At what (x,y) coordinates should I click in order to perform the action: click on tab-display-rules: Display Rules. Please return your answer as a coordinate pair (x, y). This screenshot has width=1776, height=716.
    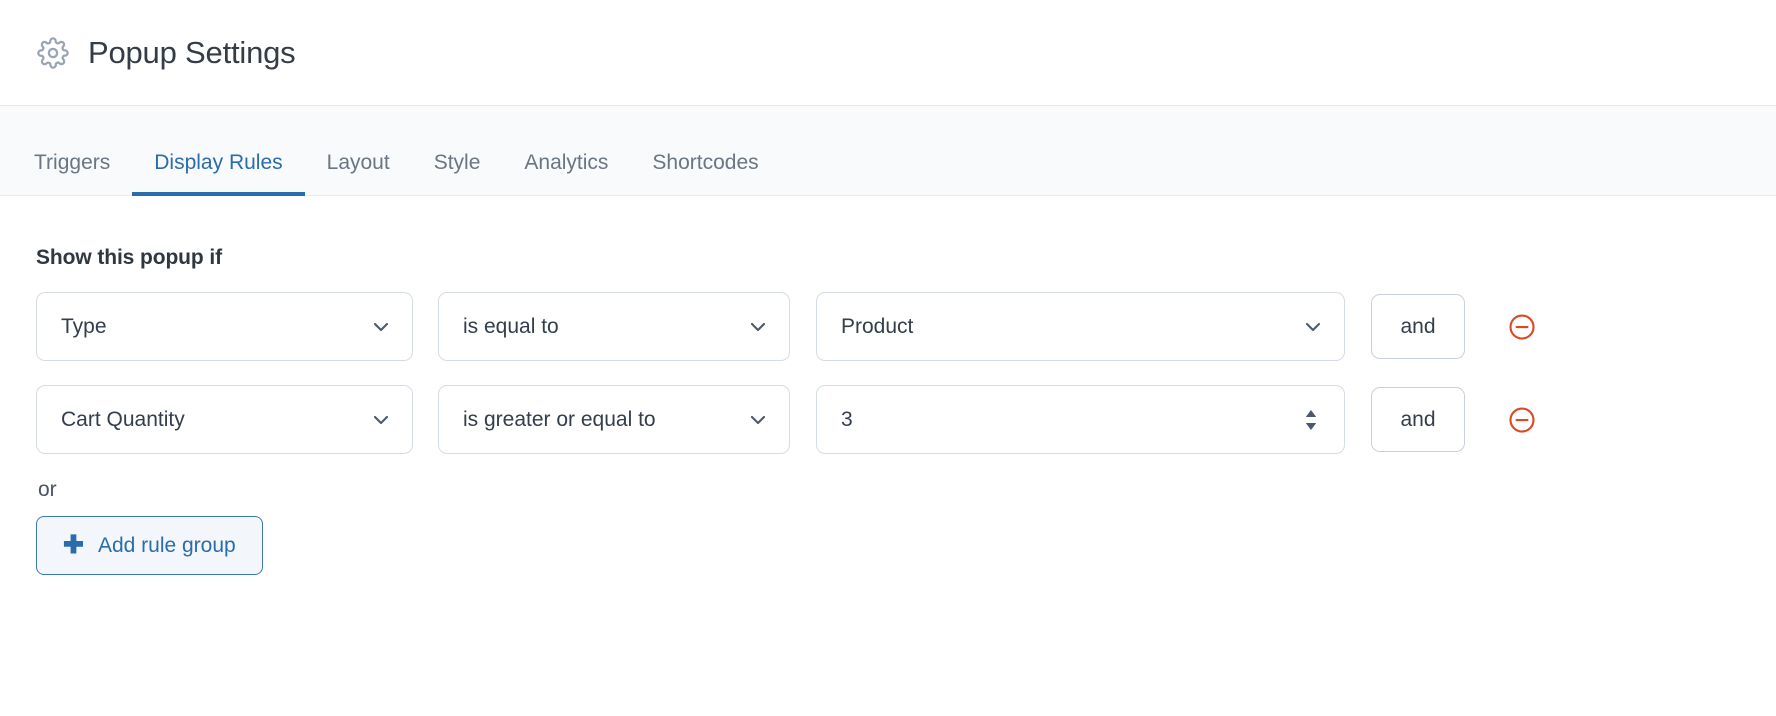
    Looking at the image, I should click on (219, 174).